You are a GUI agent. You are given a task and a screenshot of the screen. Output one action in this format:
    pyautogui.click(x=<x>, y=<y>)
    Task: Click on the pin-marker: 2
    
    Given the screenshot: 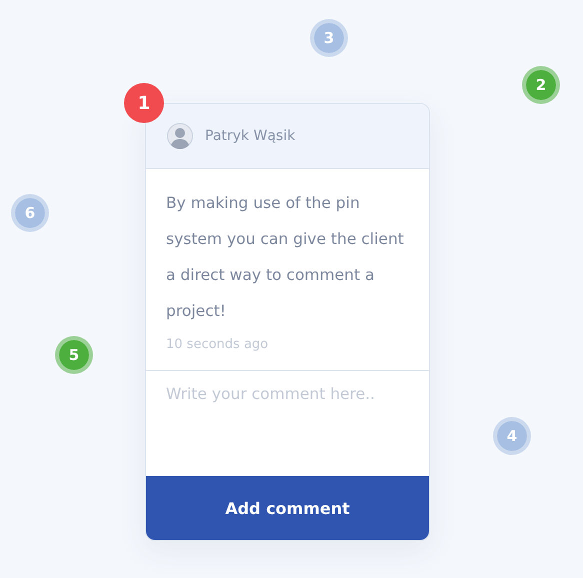 What is the action you would take?
    pyautogui.click(x=541, y=85)
    